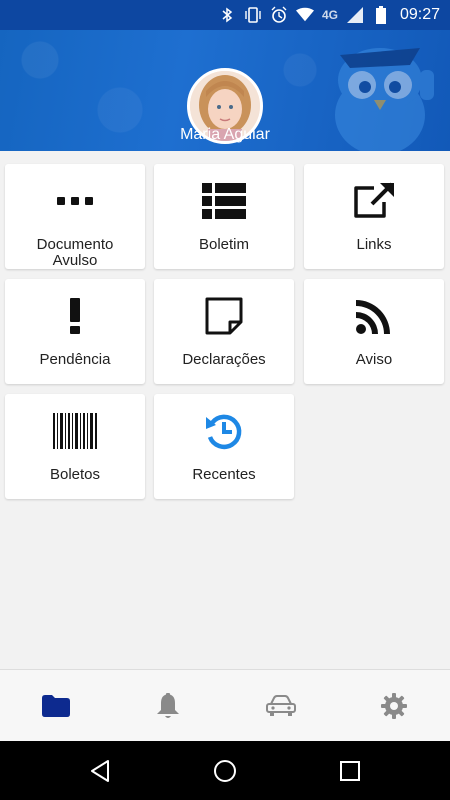  I want to click on bluetooth-icon, so click(227, 15).